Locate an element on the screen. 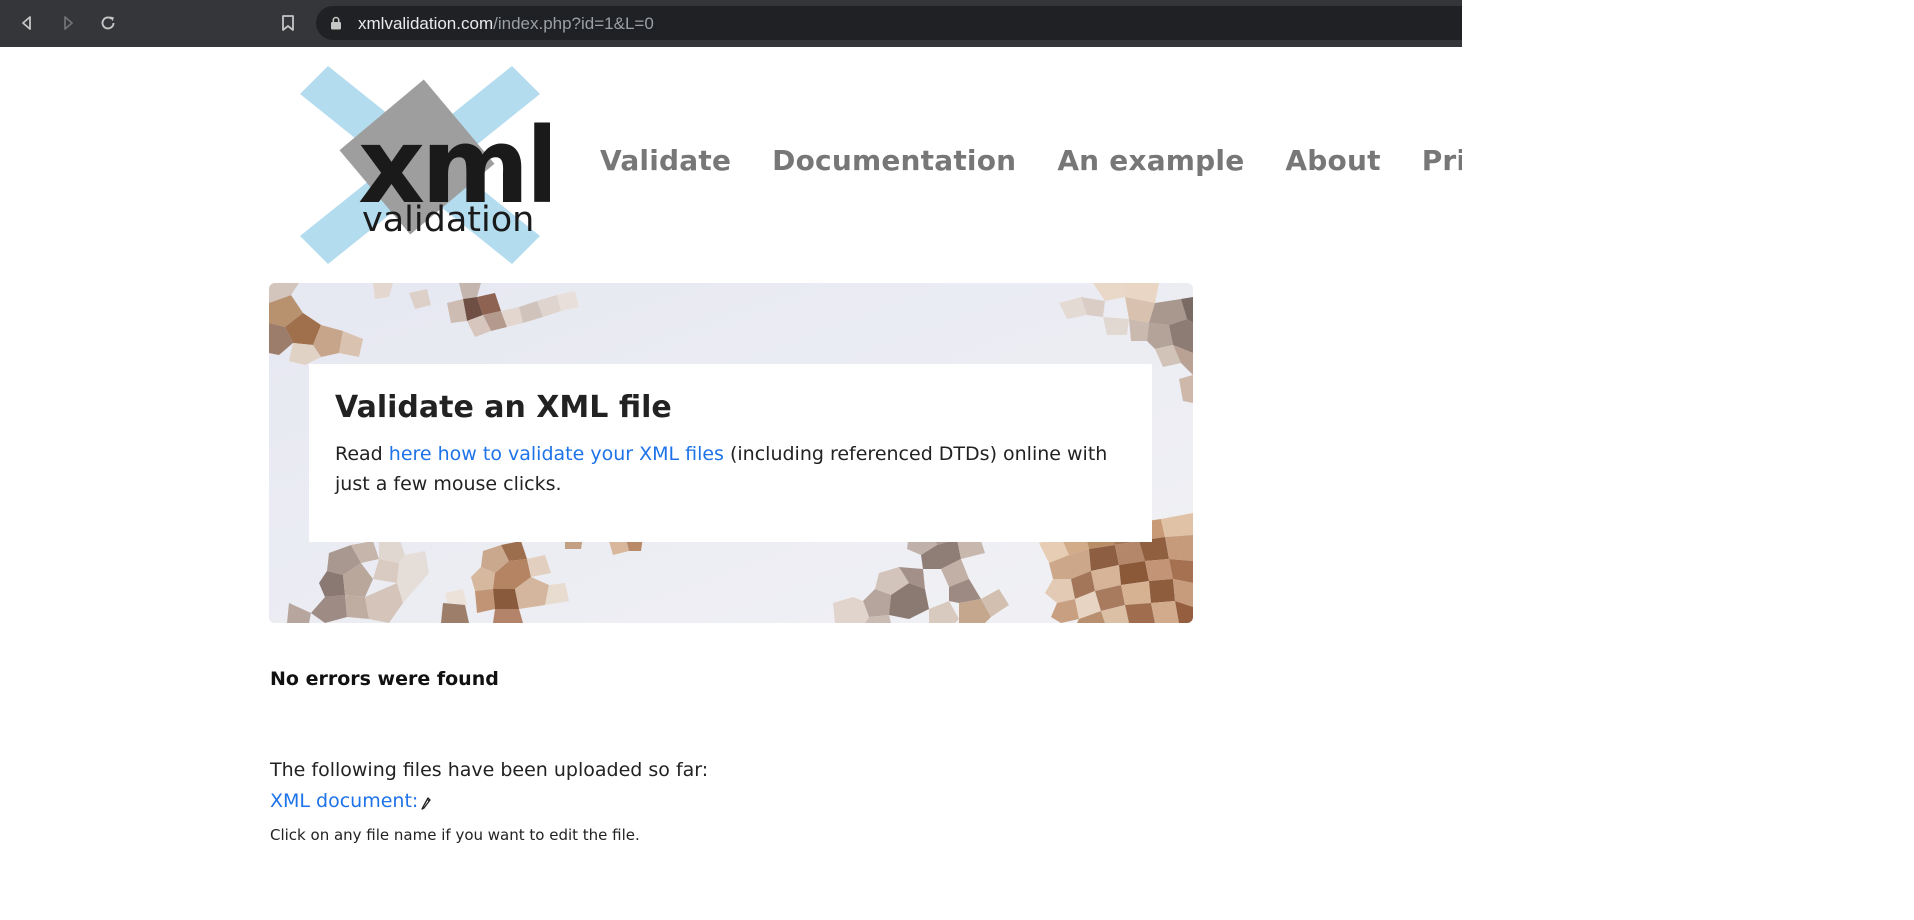 This screenshot has width=1914, height=920. back-arrow-icon is located at coordinates (26, 23).